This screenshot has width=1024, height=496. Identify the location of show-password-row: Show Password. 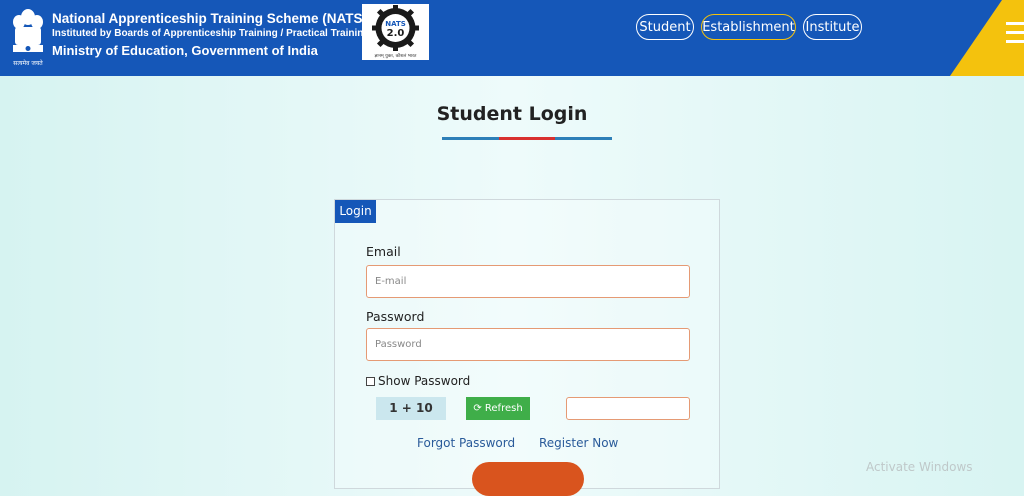
(418, 381).